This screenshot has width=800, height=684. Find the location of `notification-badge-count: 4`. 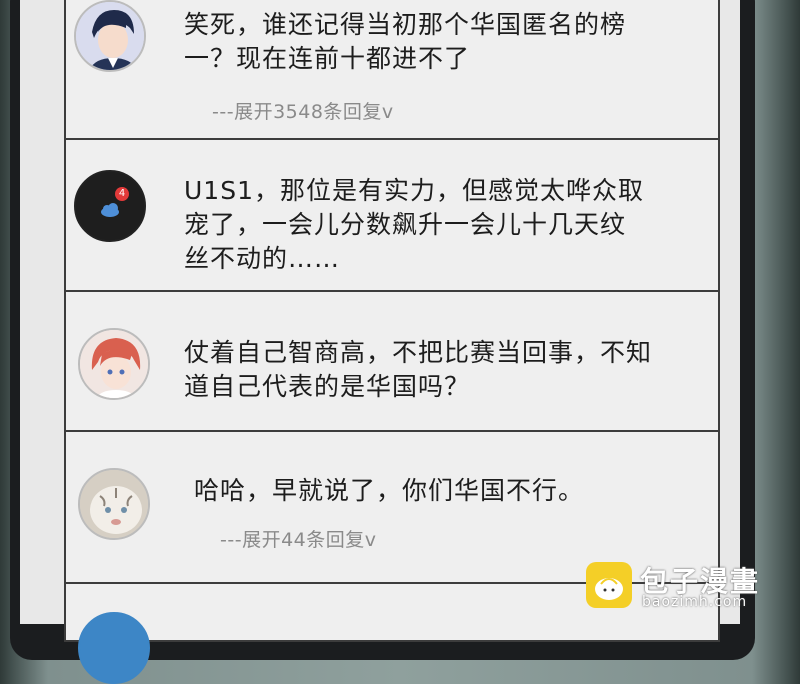

notification-badge-count: 4 is located at coordinates (122, 193).